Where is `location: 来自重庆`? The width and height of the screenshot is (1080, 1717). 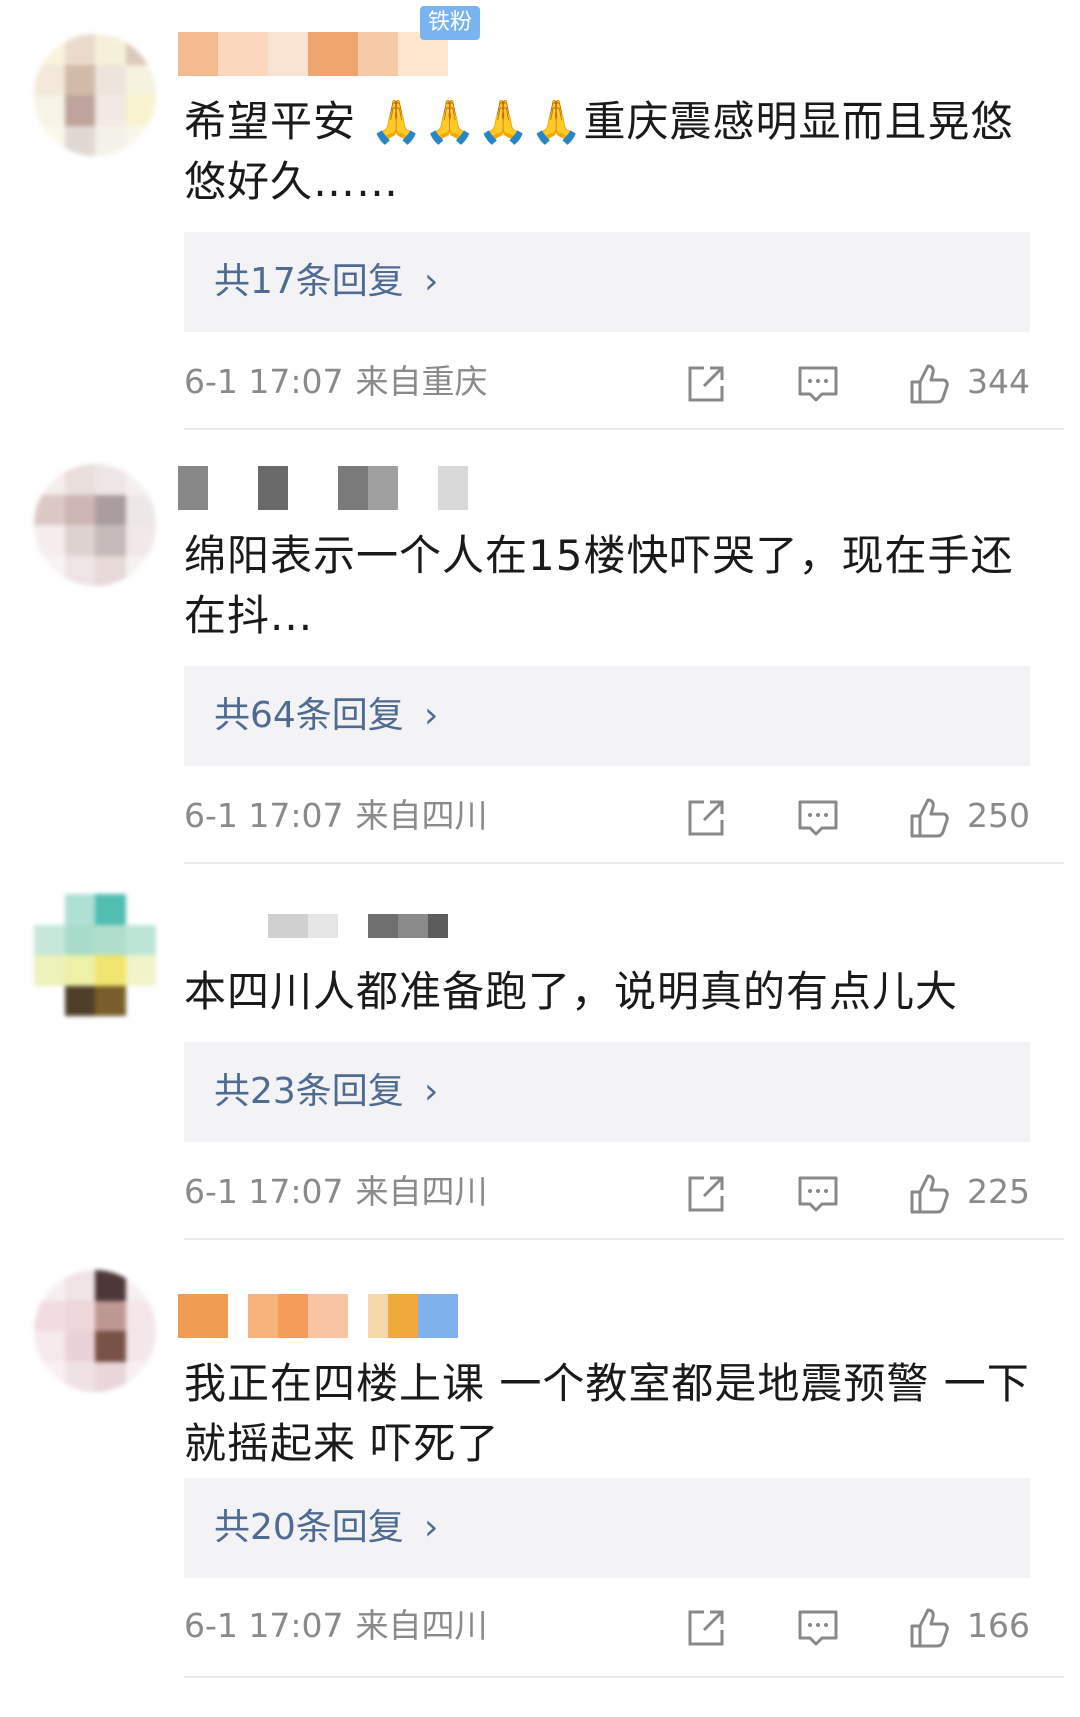
location: 来自重庆 is located at coordinates (421, 381).